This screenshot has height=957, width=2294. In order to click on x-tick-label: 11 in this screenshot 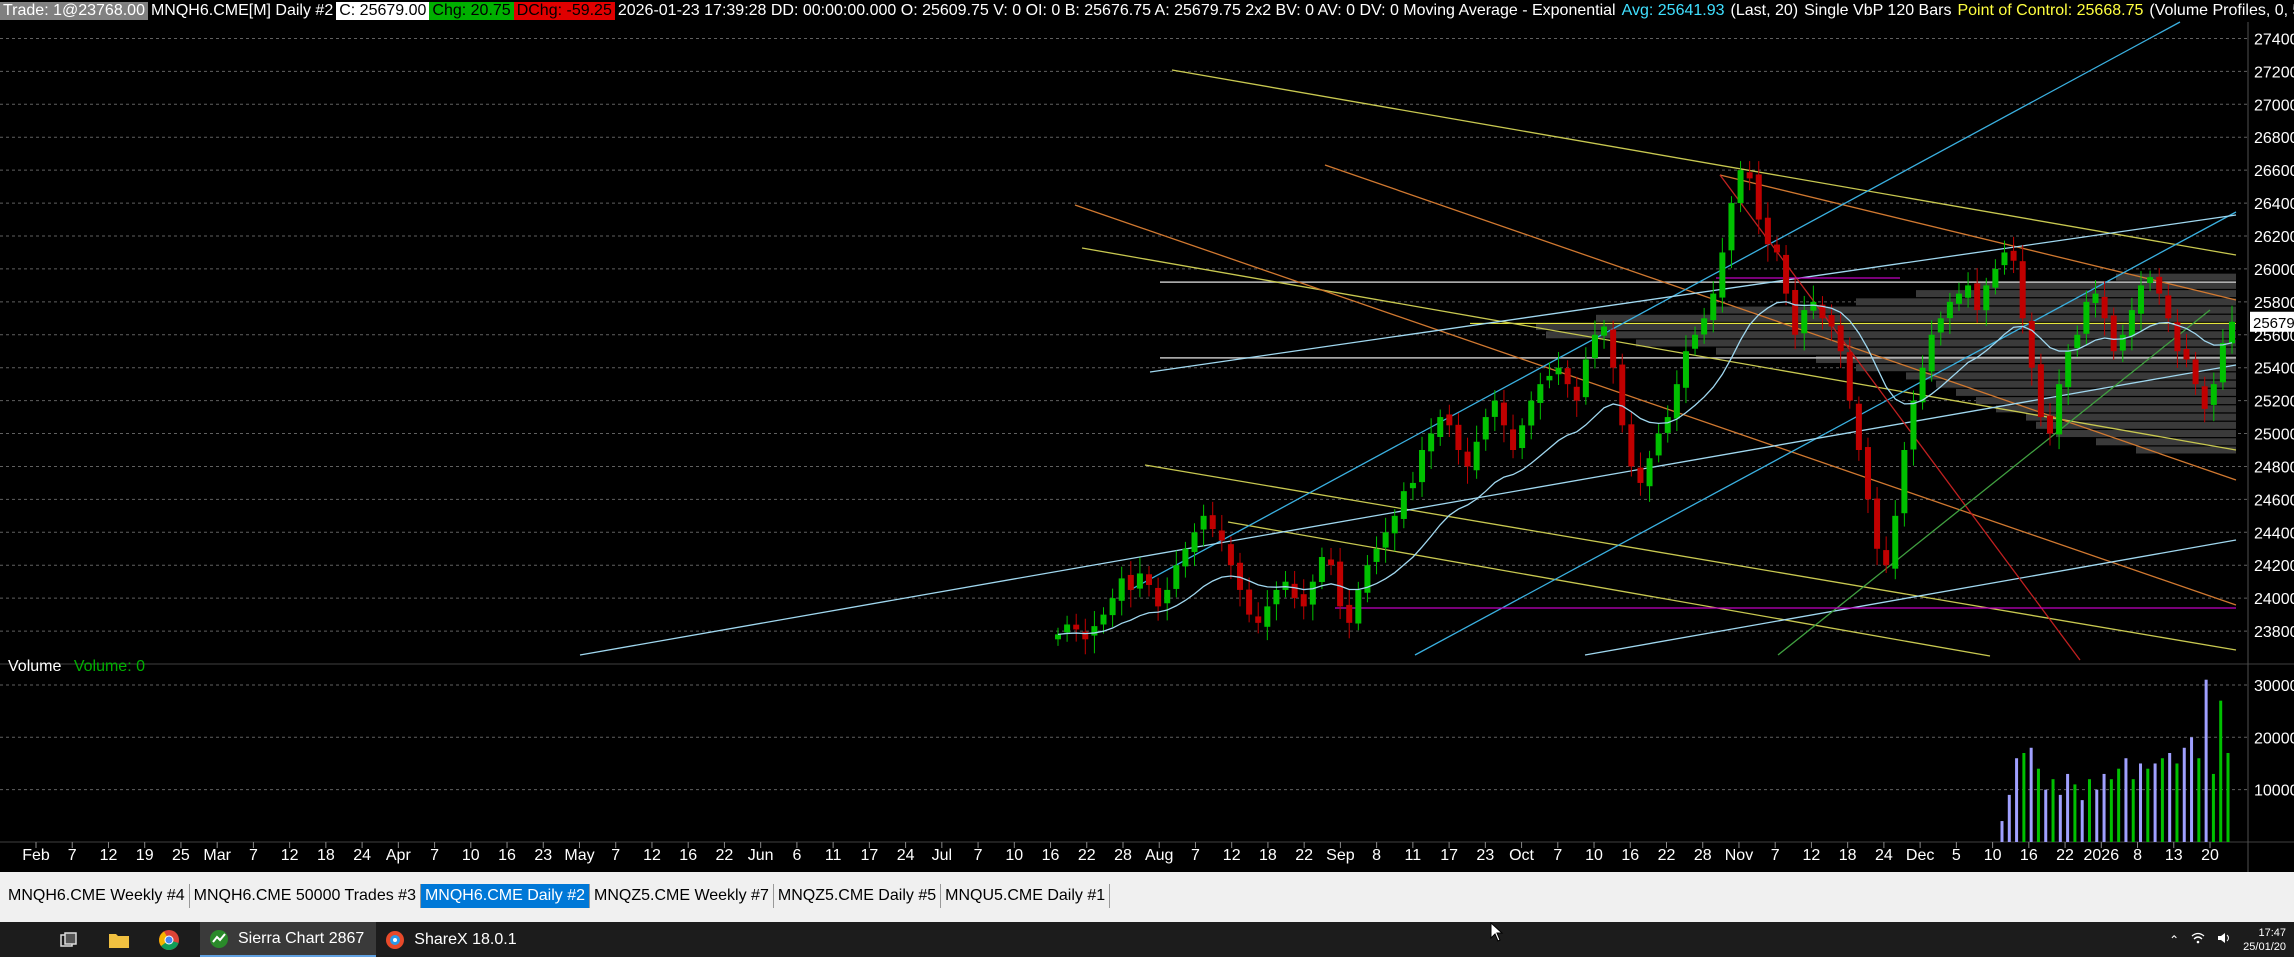, I will do `click(833, 855)`.